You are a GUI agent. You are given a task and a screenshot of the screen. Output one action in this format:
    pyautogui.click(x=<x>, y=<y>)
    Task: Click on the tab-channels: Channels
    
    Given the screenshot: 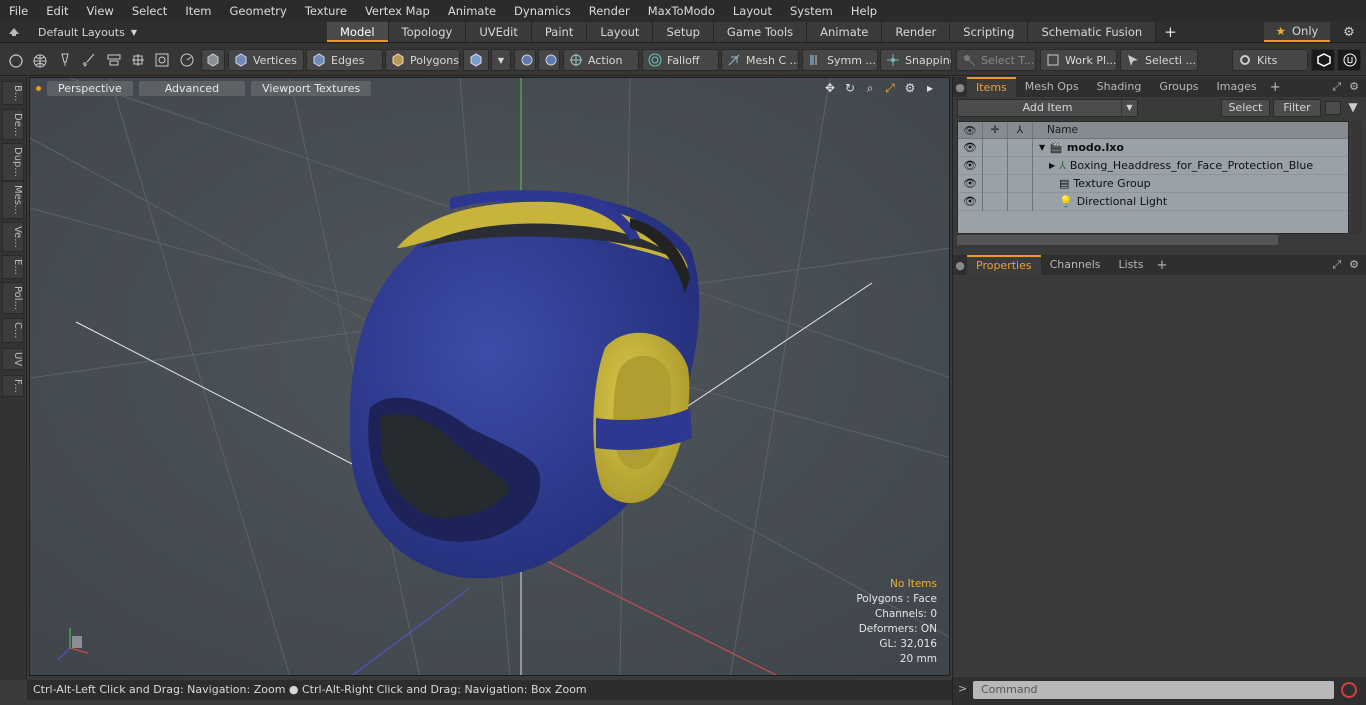 What is the action you would take?
    pyautogui.click(x=1075, y=265)
    